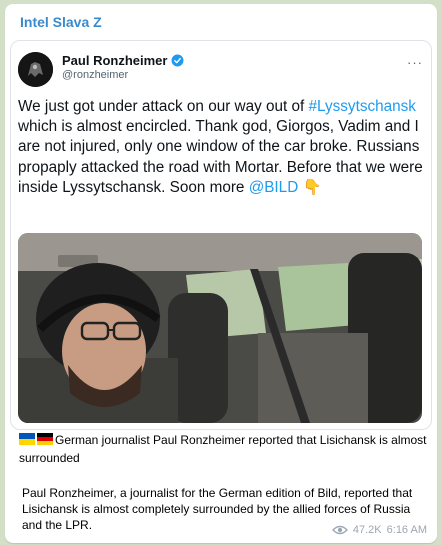 The height and width of the screenshot is (545, 442). What do you see at coordinates (114, 60) in the screenshot?
I see `author-name: Paul Ronzheimer` at bounding box center [114, 60].